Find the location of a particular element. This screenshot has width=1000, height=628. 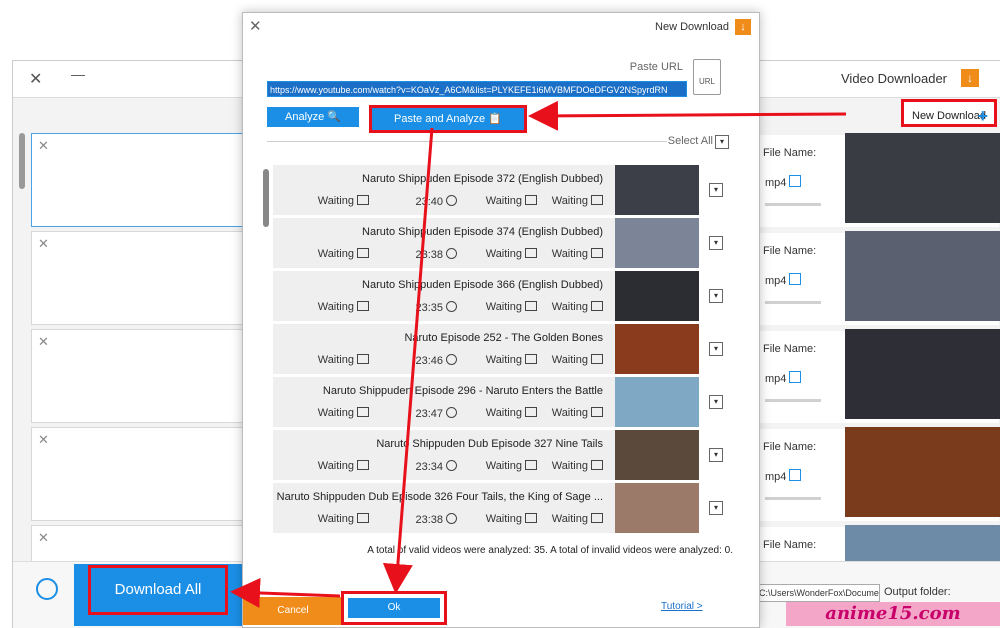

arrow-to-paste-analyze is located at coordinates (687, 115).